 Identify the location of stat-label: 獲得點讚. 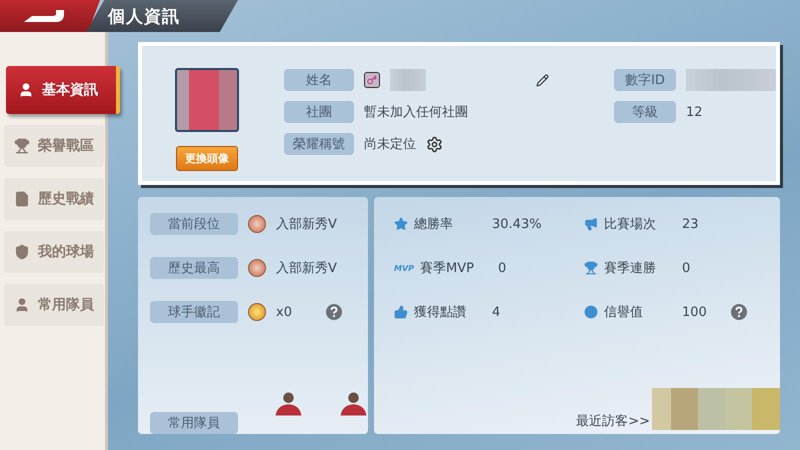
(440, 312).